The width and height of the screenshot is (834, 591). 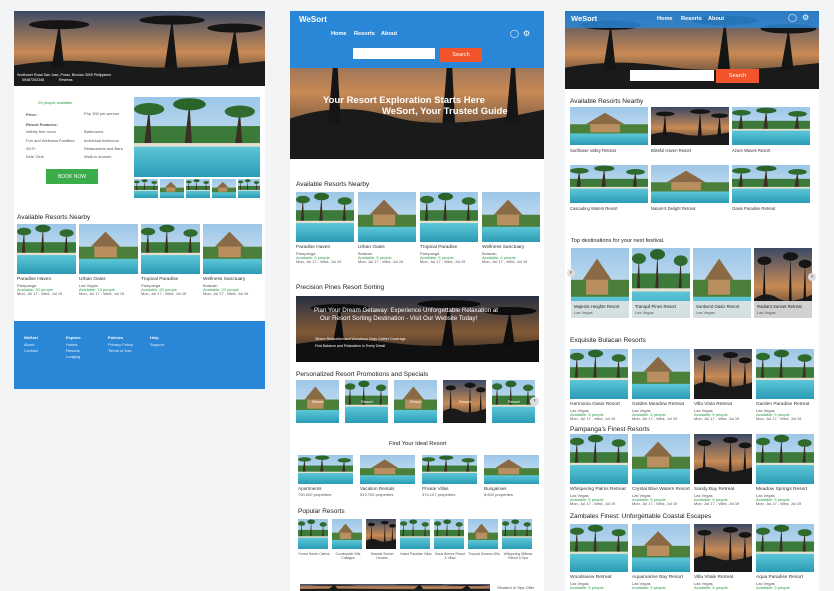 What do you see at coordinates (314, 554) in the screenshot?
I see `popular-card-name: Forest Haven Cabins` at bounding box center [314, 554].